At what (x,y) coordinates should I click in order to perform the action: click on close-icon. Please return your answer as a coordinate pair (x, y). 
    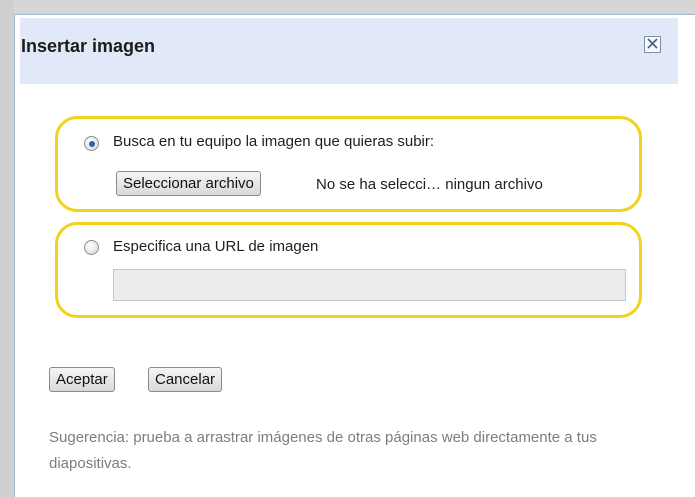
    Looking at the image, I should click on (652, 44).